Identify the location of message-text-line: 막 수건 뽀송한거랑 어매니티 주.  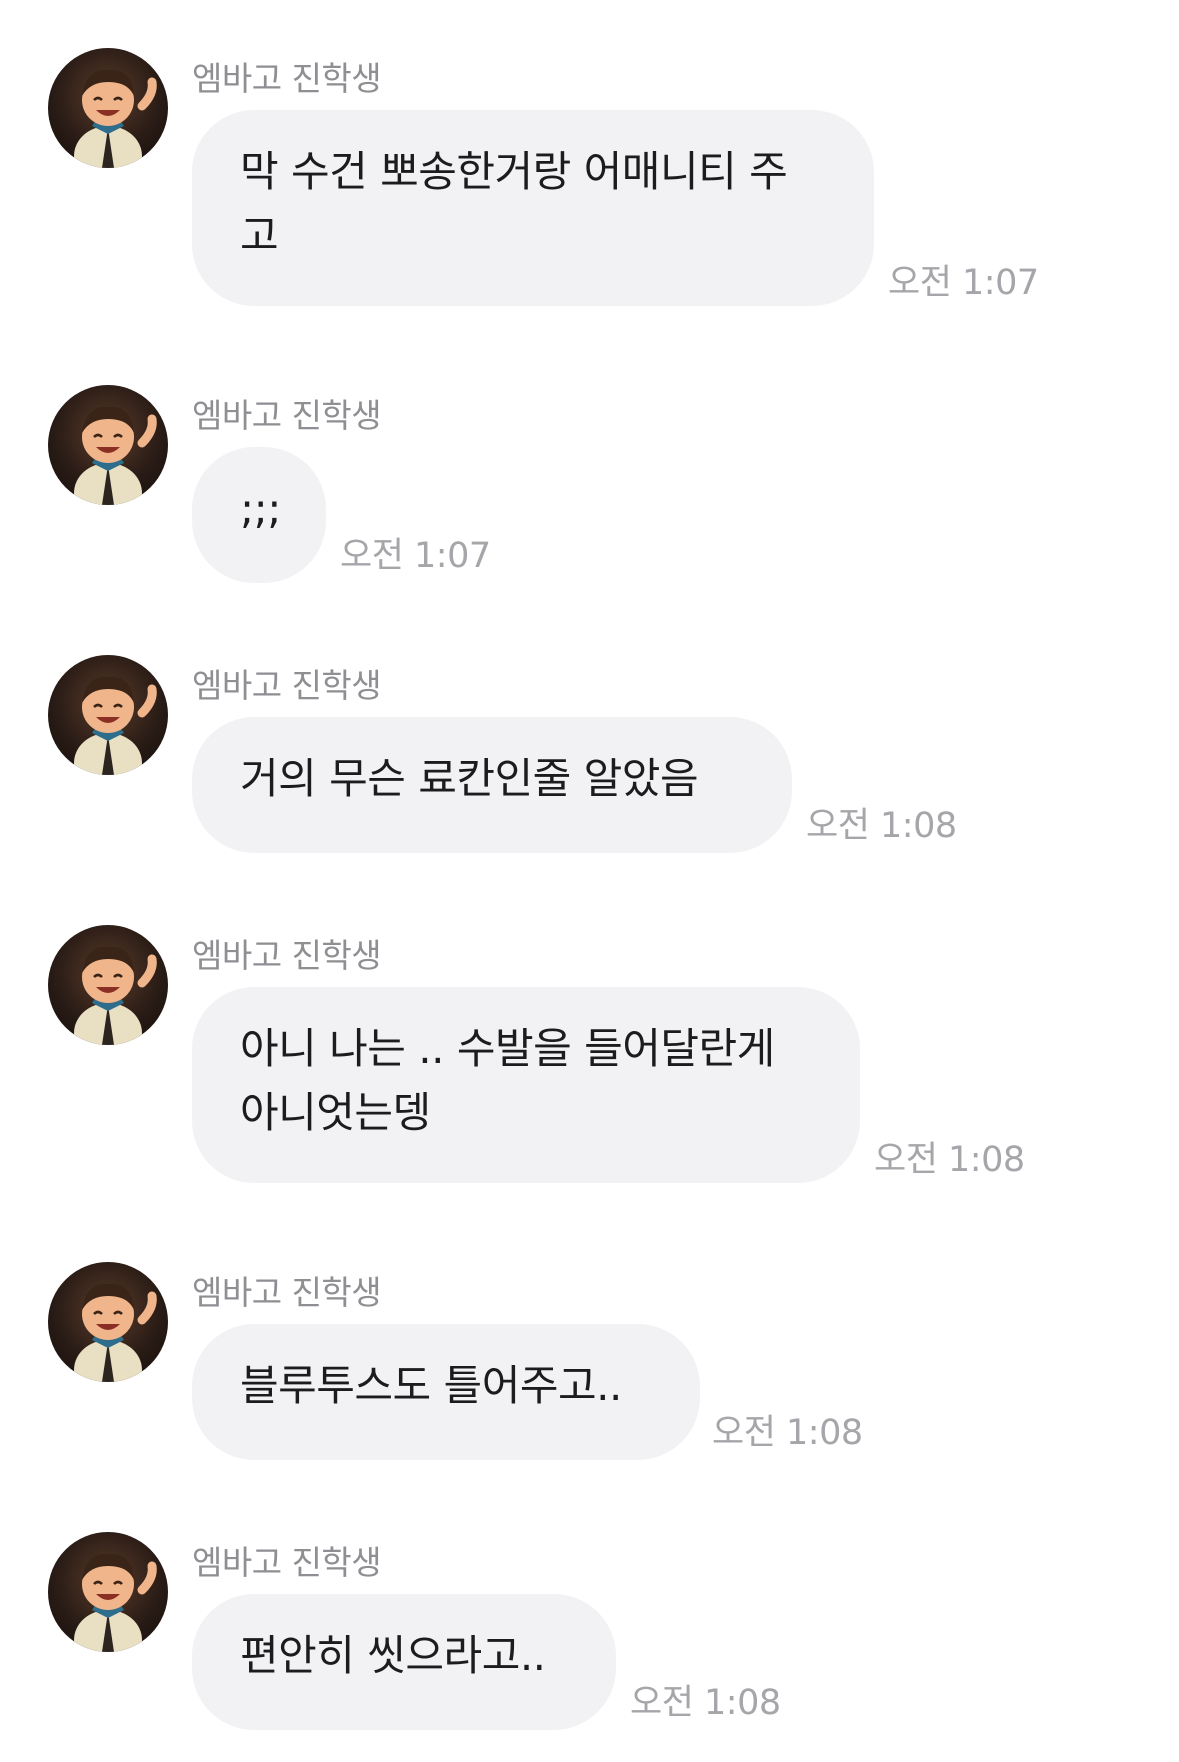
(514, 171).